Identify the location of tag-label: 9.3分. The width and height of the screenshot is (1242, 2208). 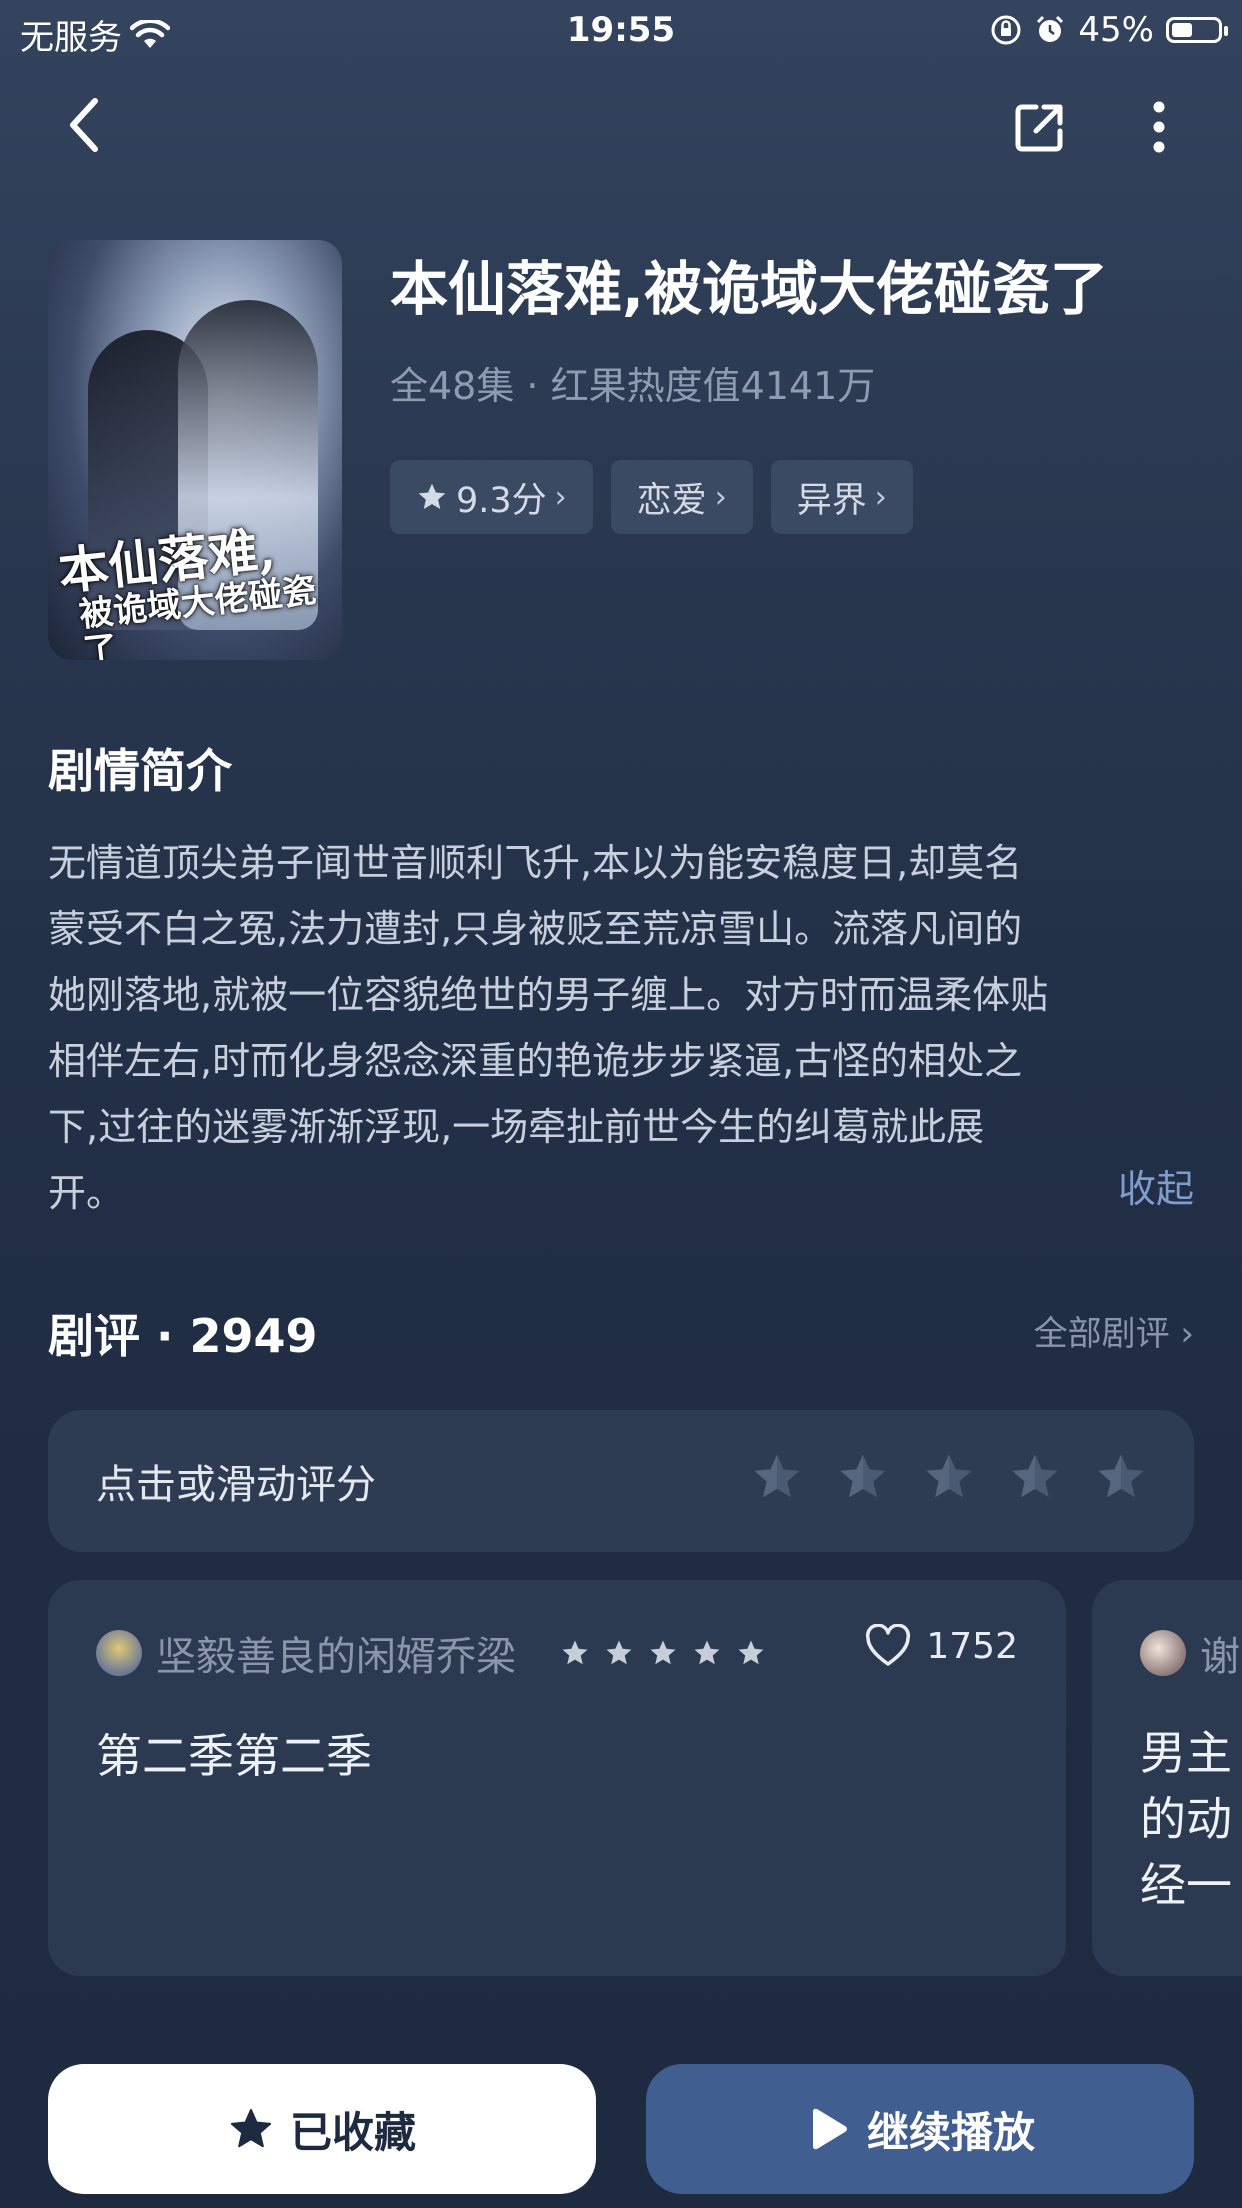
(501, 500).